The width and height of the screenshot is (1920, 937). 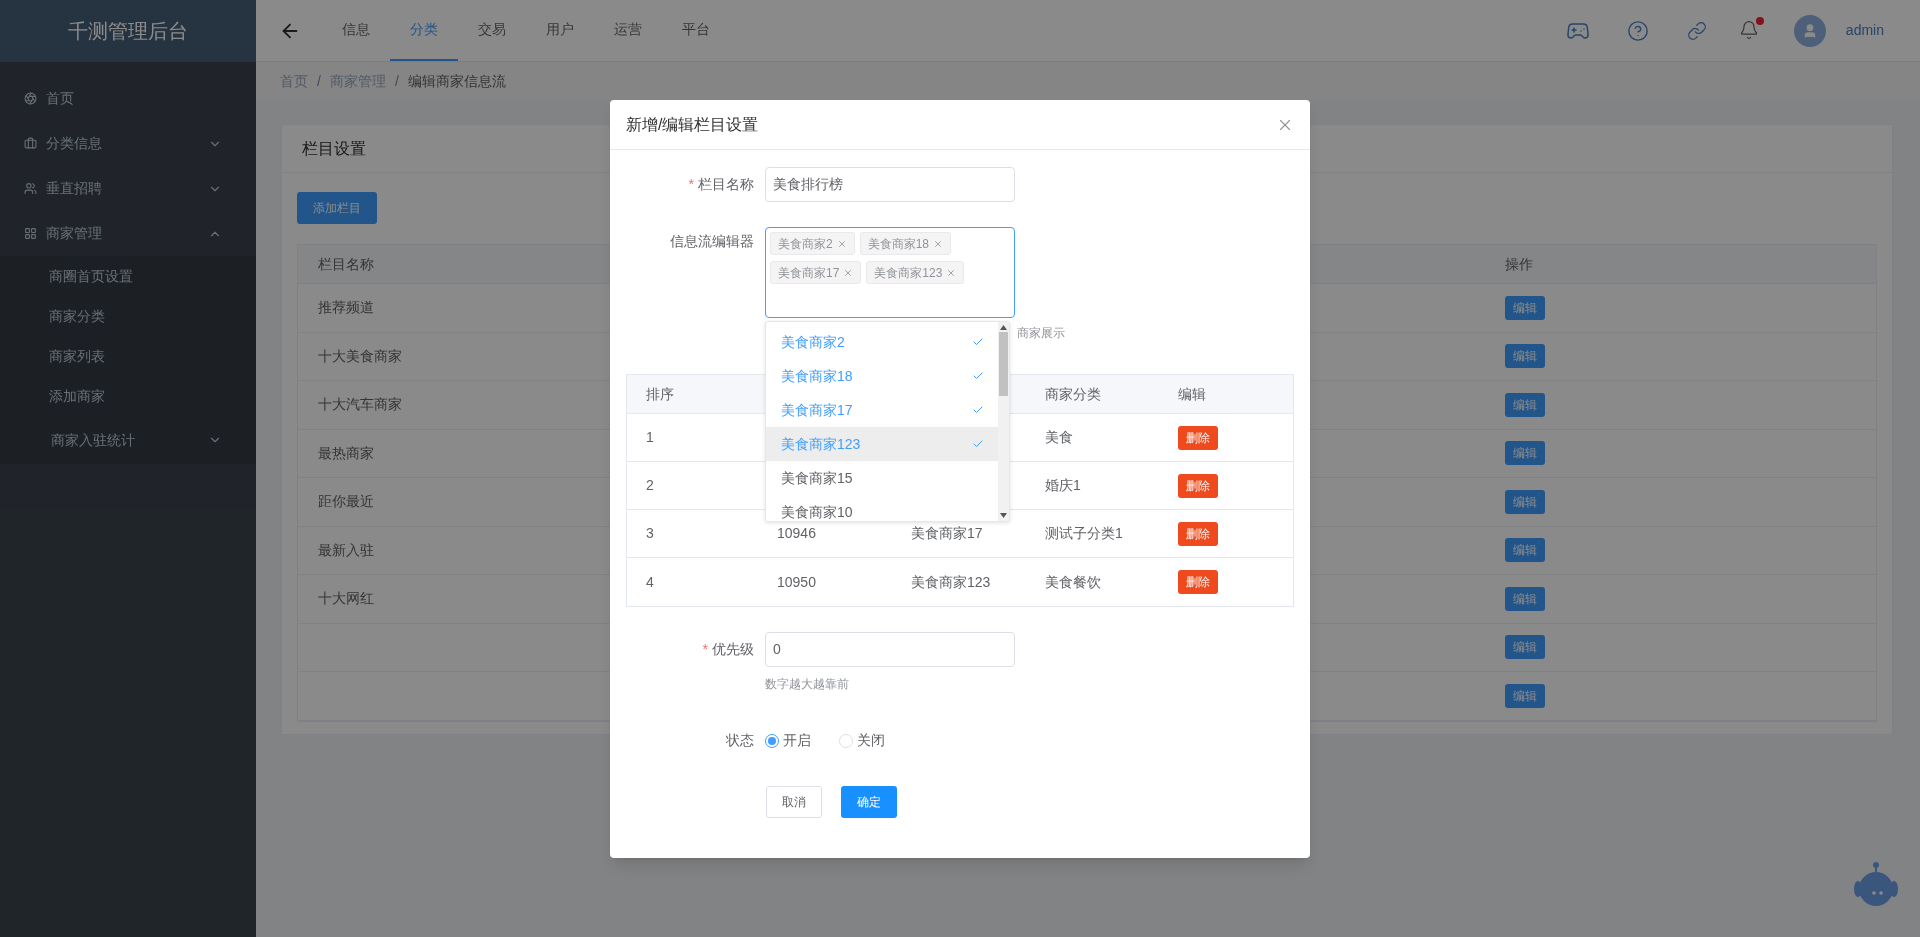 What do you see at coordinates (1637, 30) in the screenshot?
I see `help-icon` at bounding box center [1637, 30].